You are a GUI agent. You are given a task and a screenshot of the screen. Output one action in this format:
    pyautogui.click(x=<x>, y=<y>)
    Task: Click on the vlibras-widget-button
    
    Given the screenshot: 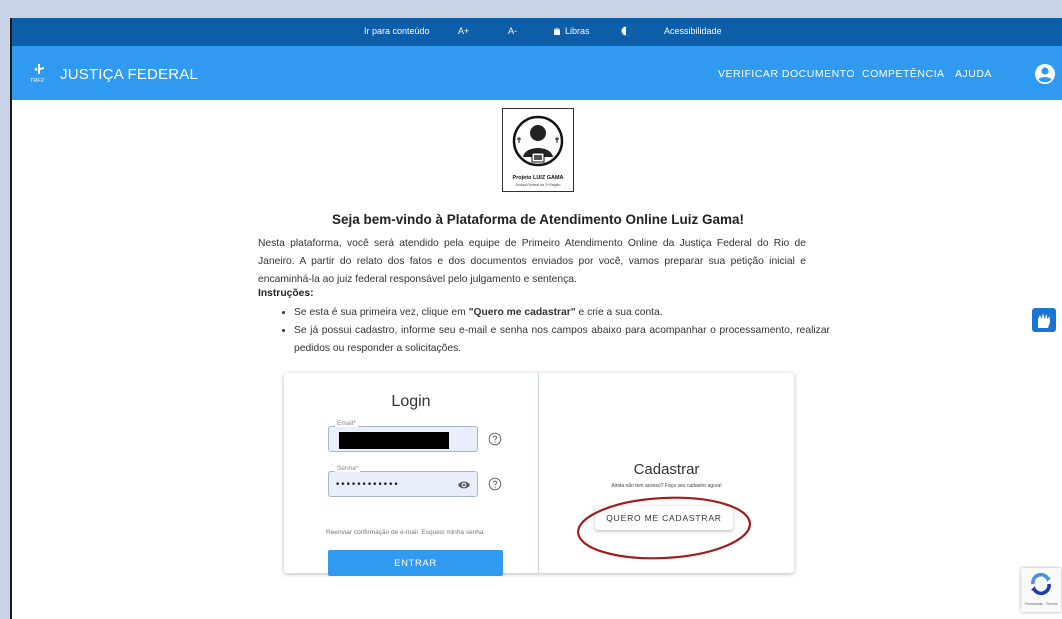 What is the action you would take?
    pyautogui.click(x=1044, y=320)
    